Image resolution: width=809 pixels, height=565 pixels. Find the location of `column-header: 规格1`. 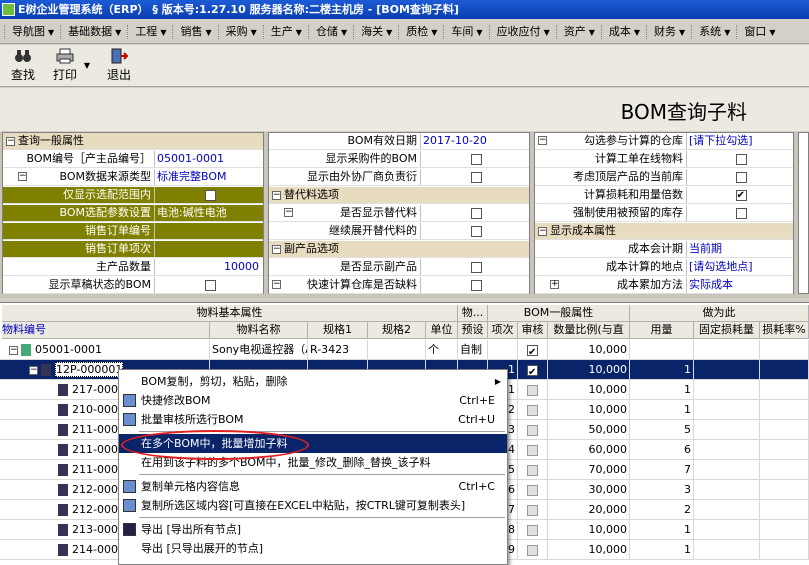

column-header: 规格1 is located at coordinates (338, 330).